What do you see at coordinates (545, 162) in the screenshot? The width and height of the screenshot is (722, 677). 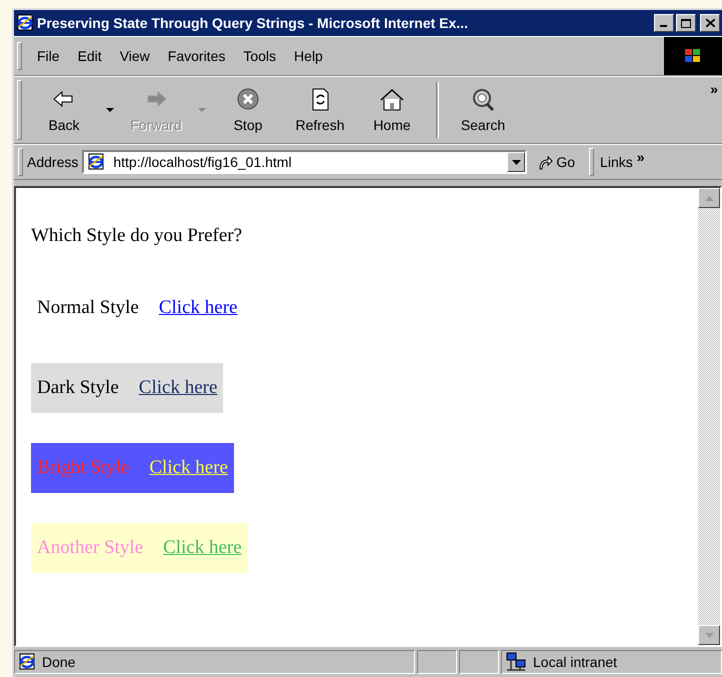 I see `go-arrow-icon` at bounding box center [545, 162].